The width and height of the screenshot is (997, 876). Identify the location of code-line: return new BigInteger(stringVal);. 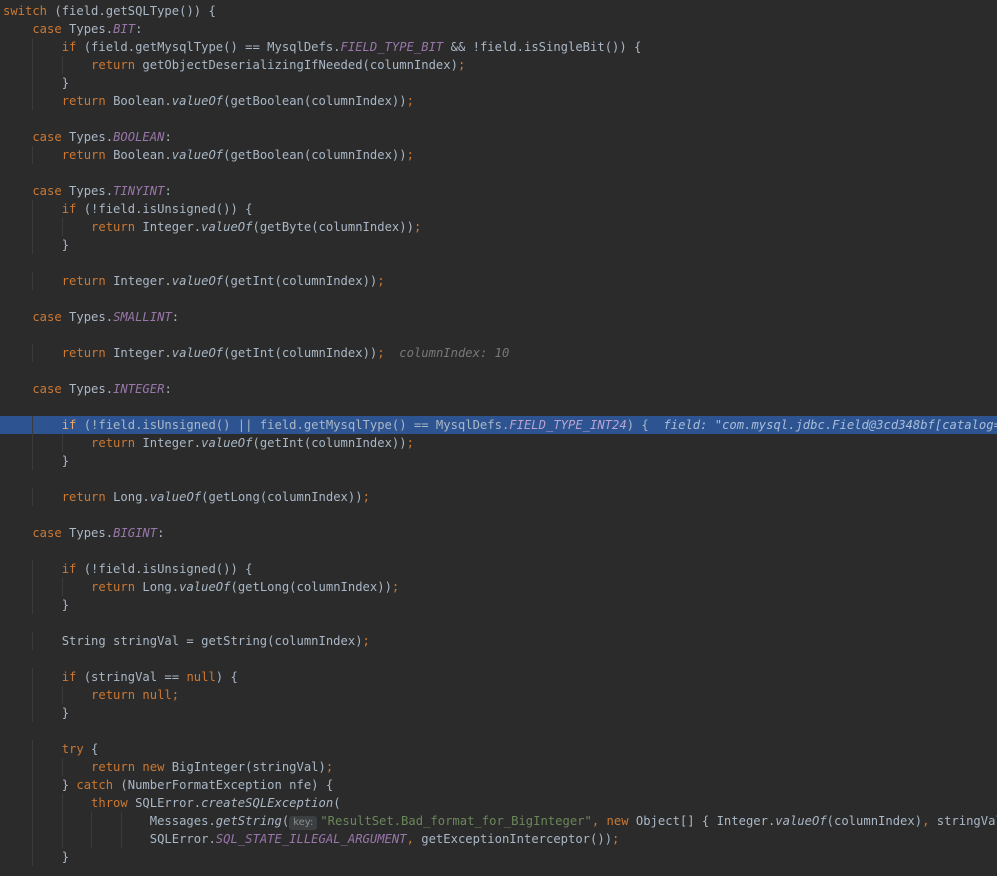
(498, 767).